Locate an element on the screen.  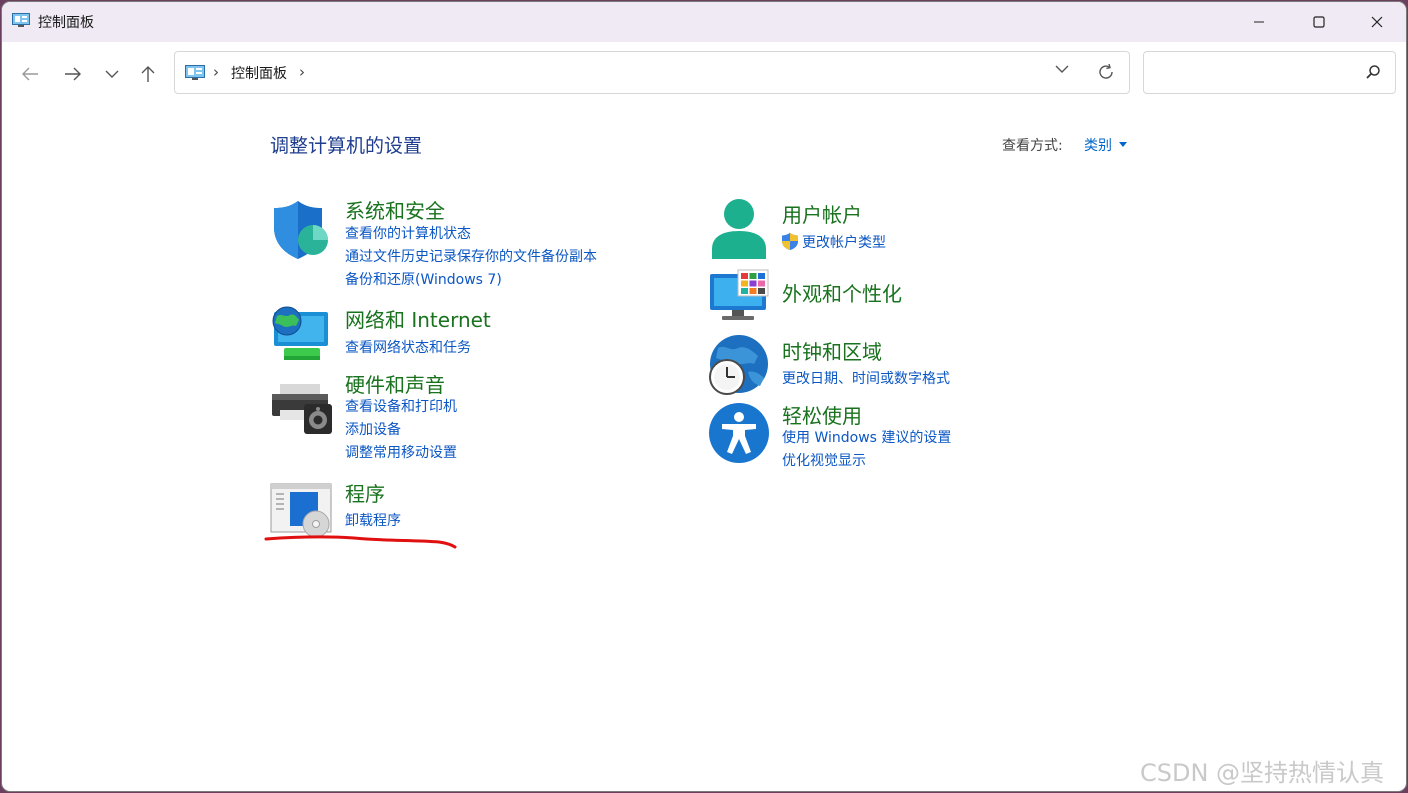
forward-button is located at coordinates (73, 74).